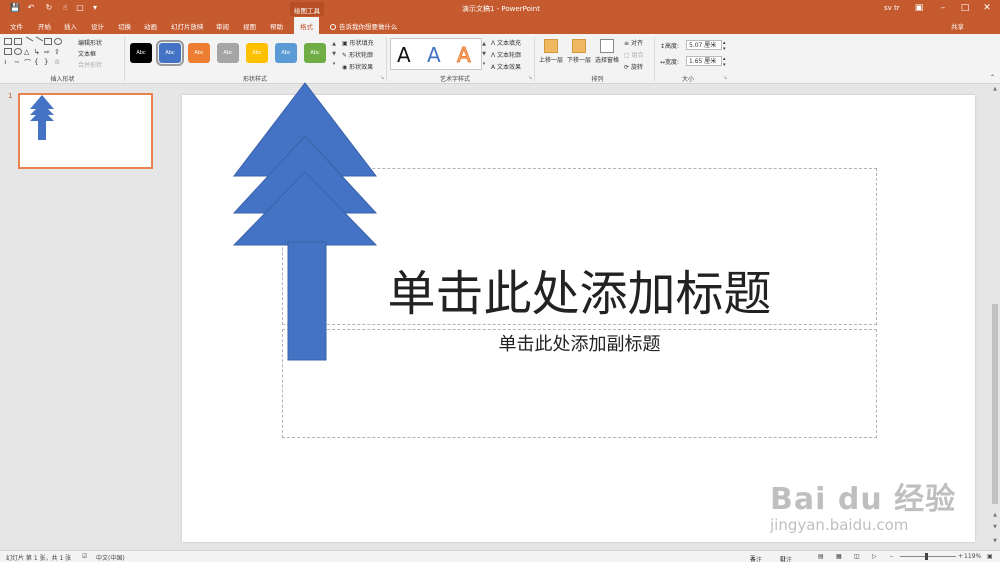 The height and width of the screenshot is (562, 1000). What do you see at coordinates (95, 8) in the screenshot?
I see `customize-qat-icon: ▾` at bounding box center [95, 8].